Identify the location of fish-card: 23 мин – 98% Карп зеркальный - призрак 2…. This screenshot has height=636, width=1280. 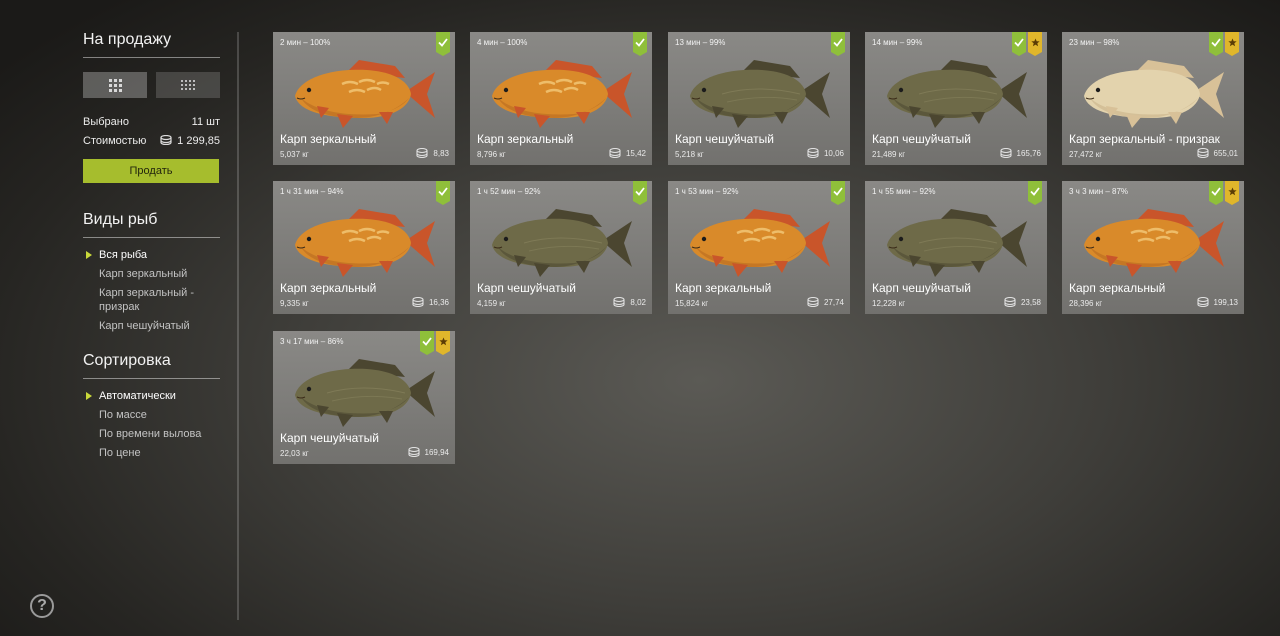
(1153, 98).